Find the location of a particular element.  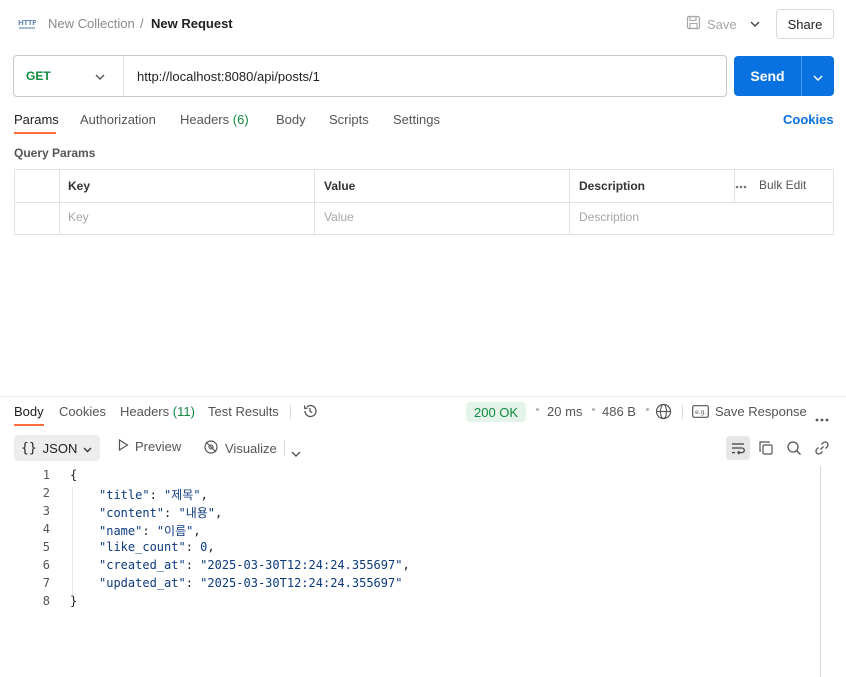

tab-authorization: Authorization is located at coordinates (118, 119).